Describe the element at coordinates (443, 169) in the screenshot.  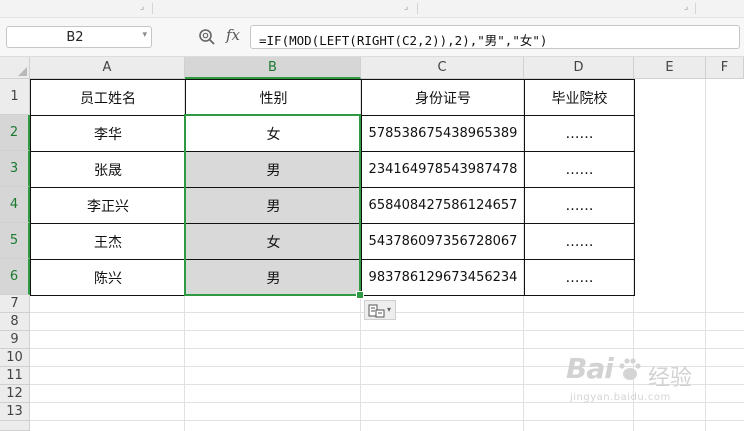
I see `cell-id: 234164978543987478` at that location.